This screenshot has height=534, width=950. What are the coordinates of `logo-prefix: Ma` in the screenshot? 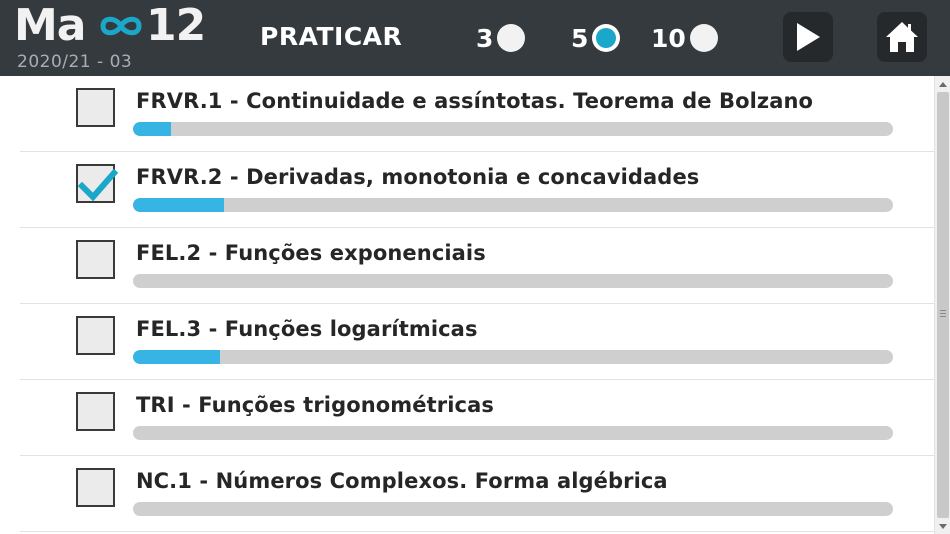 It's located at (50, 25).